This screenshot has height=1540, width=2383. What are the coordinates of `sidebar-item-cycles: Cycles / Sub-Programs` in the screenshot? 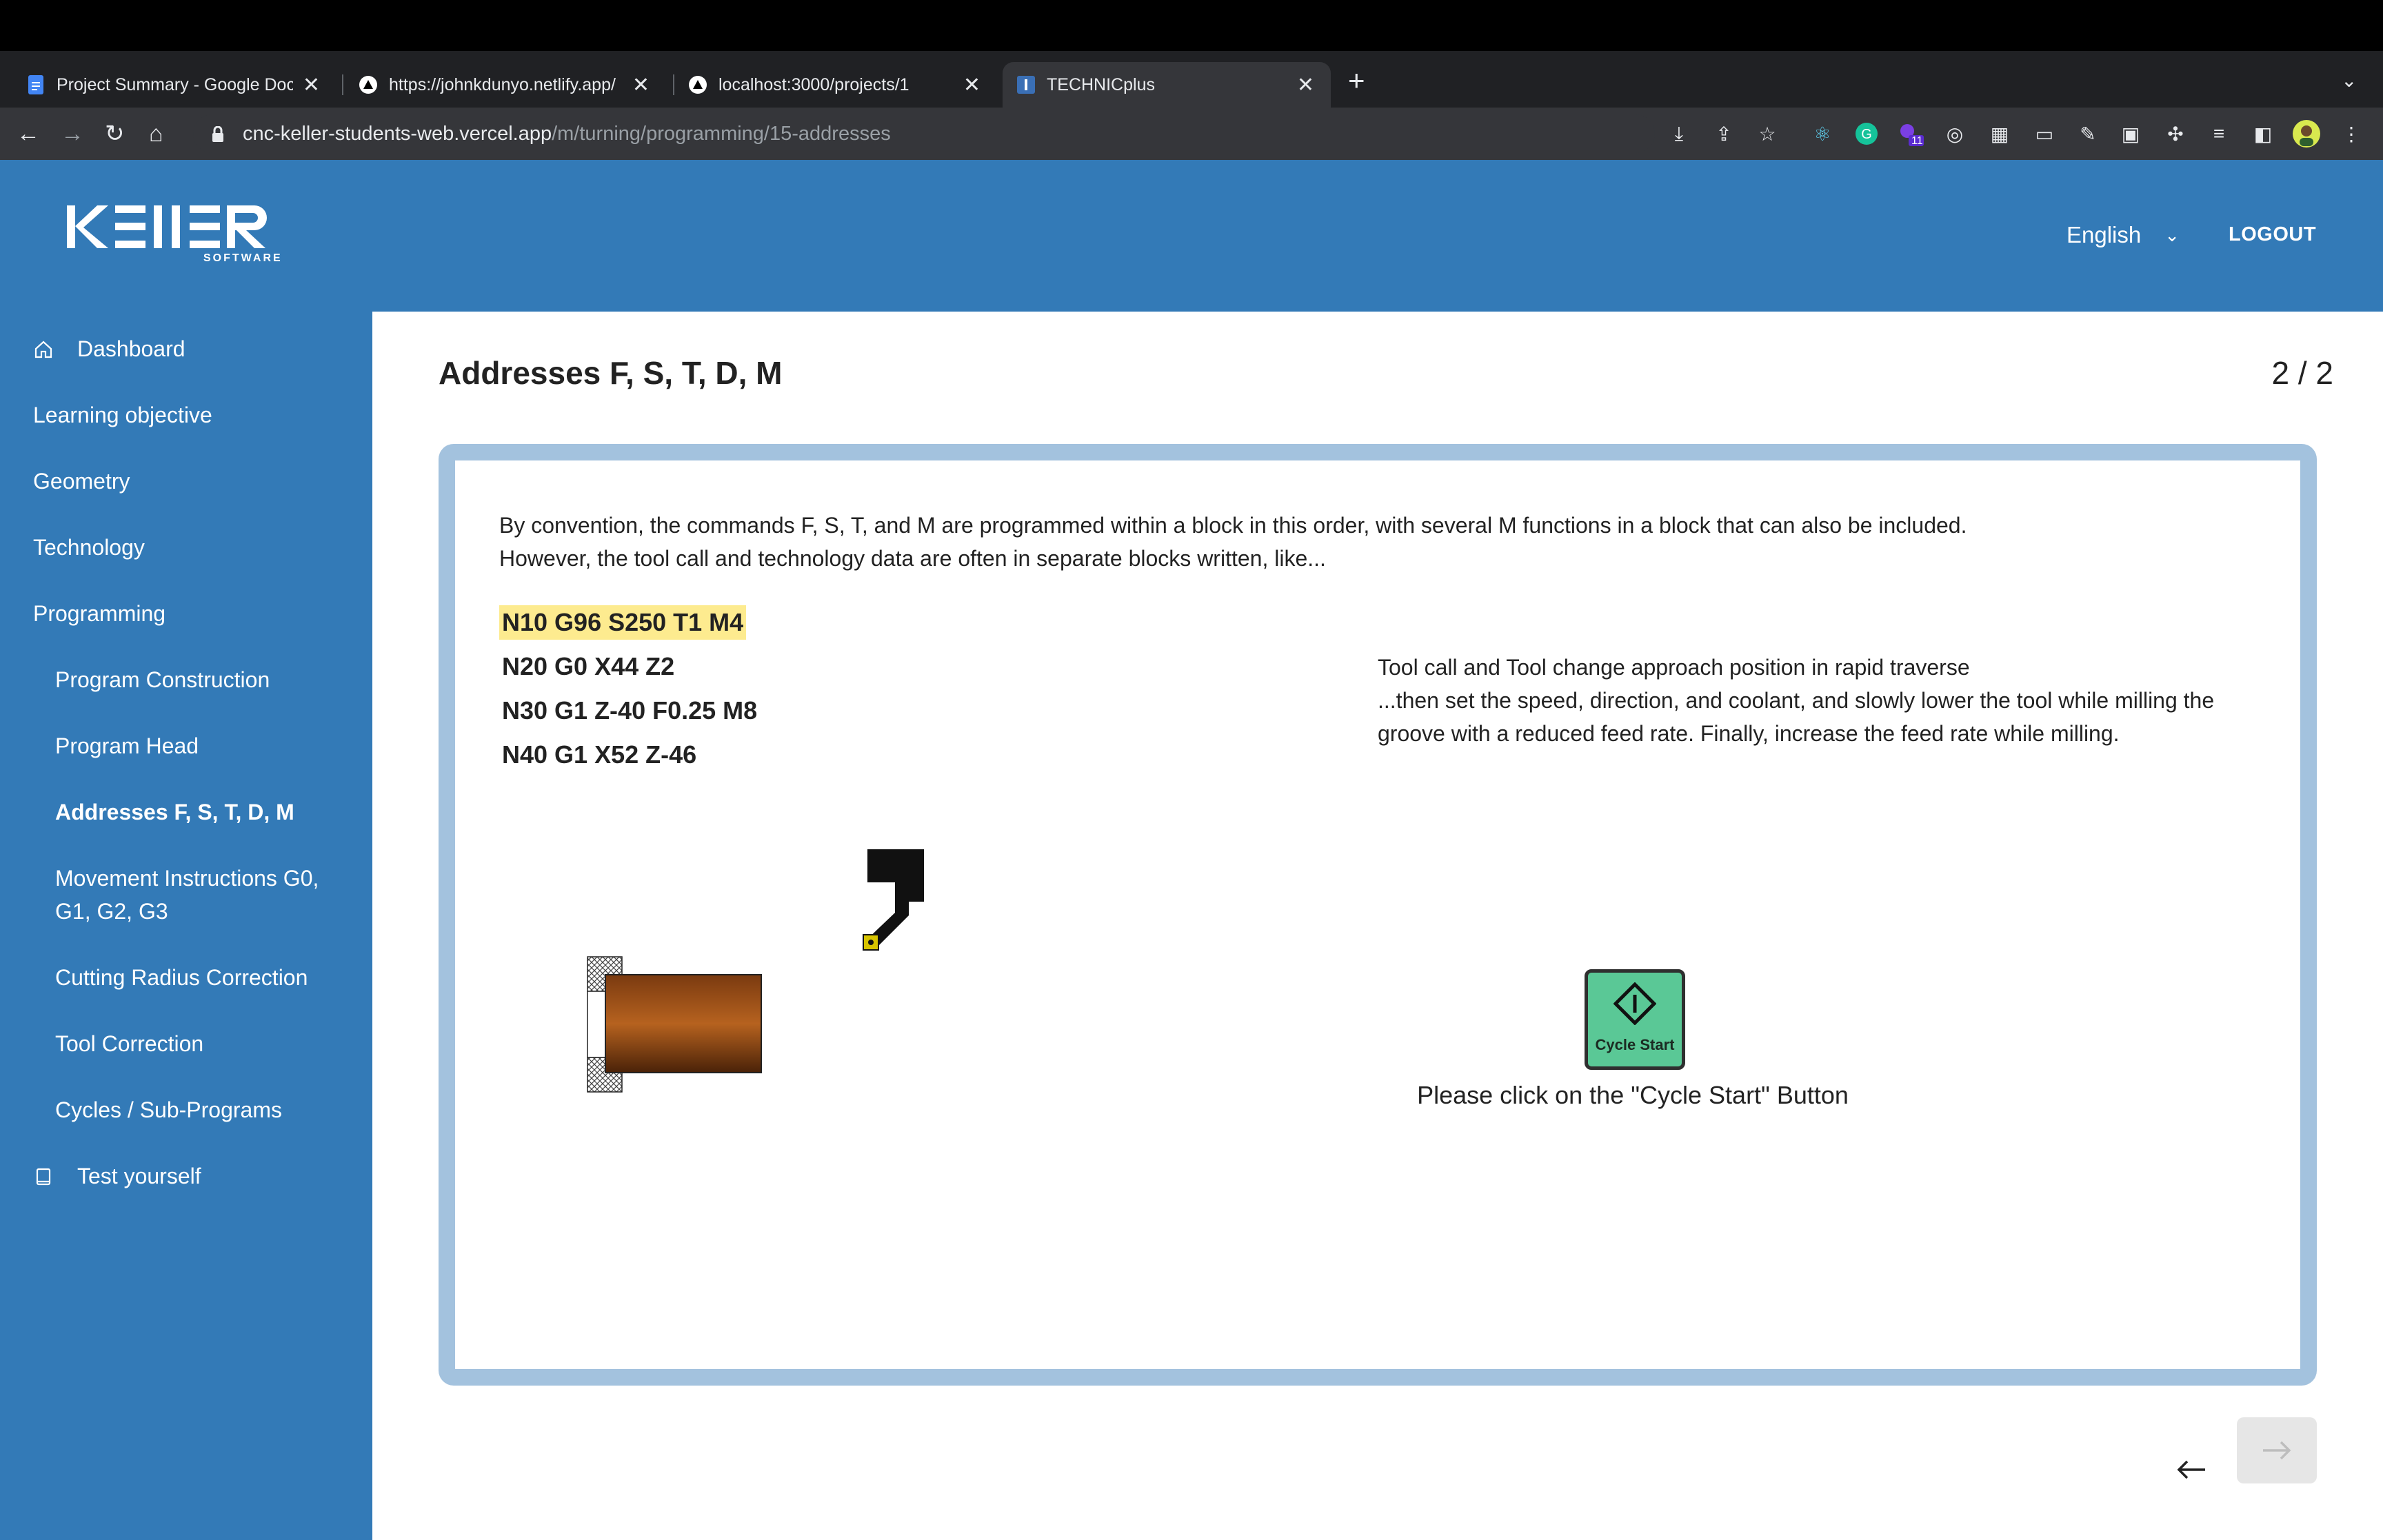 It's located at (200, 1109).